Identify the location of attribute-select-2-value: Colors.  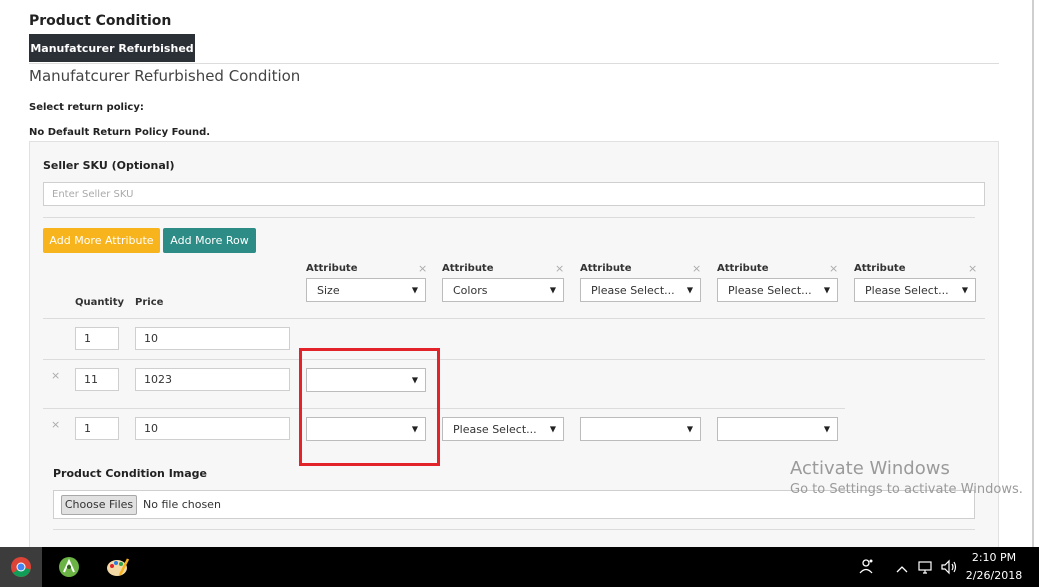
(470, 290).